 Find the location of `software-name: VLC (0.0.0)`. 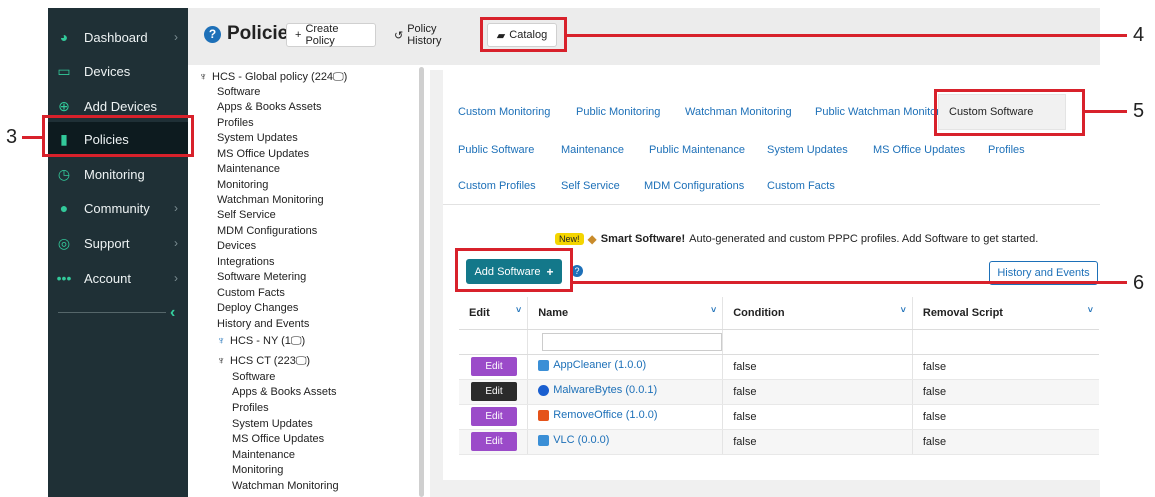

software-name: VLC (0.0.0) is located at coordinates (581, 440).